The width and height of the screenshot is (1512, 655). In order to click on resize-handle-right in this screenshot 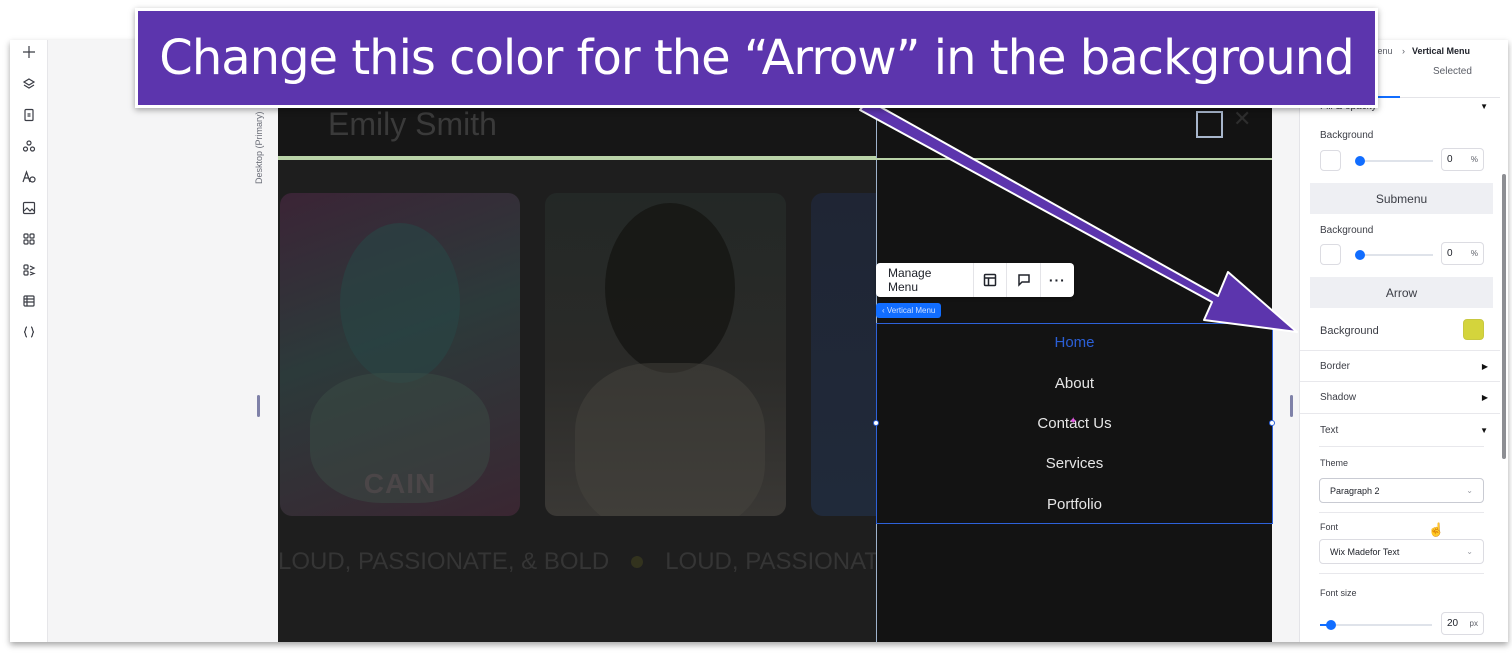, I will do `click(1272, 423)`.